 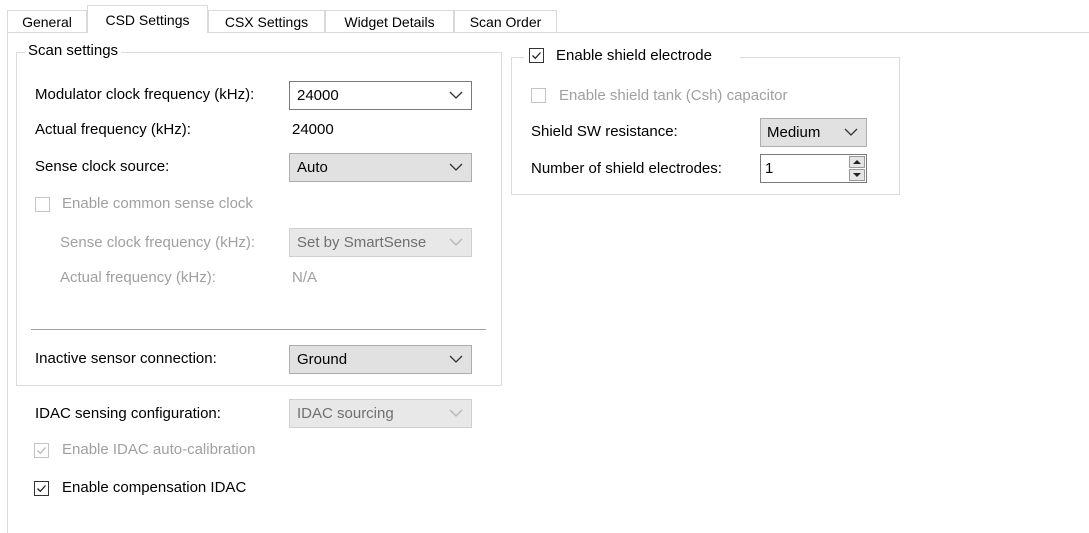 I want to click on tab-scan-order: Scan Order, so click(x=505, y=21).